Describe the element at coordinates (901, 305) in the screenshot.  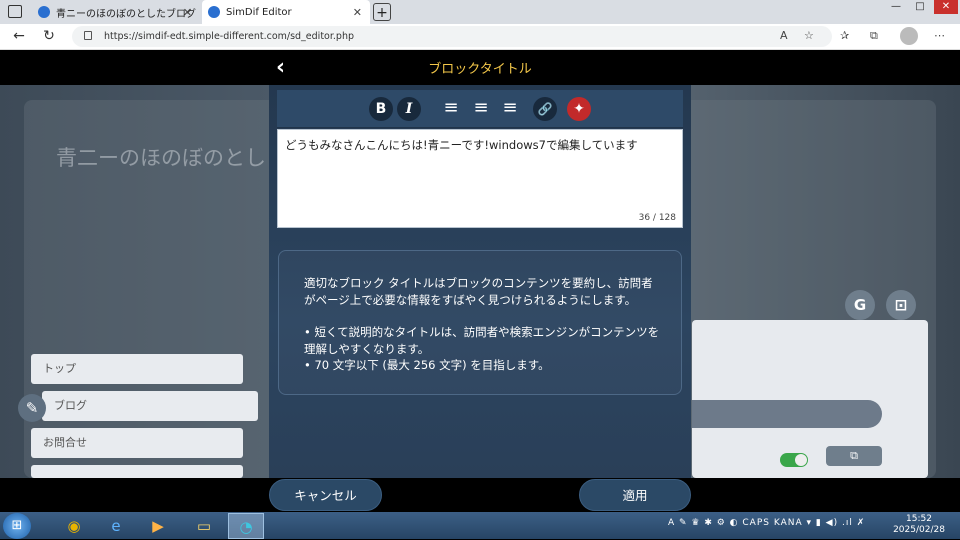
I see `unlock-icon: ⊡` at that location.